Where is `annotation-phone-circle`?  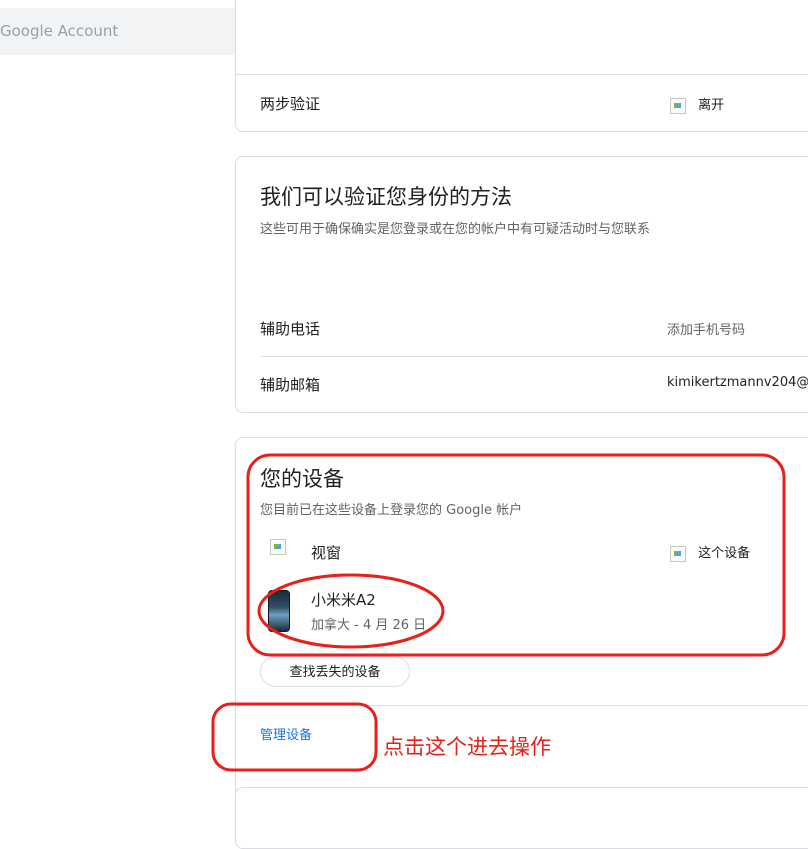
annotation-phone-circle is located at coordinates (351, 611).